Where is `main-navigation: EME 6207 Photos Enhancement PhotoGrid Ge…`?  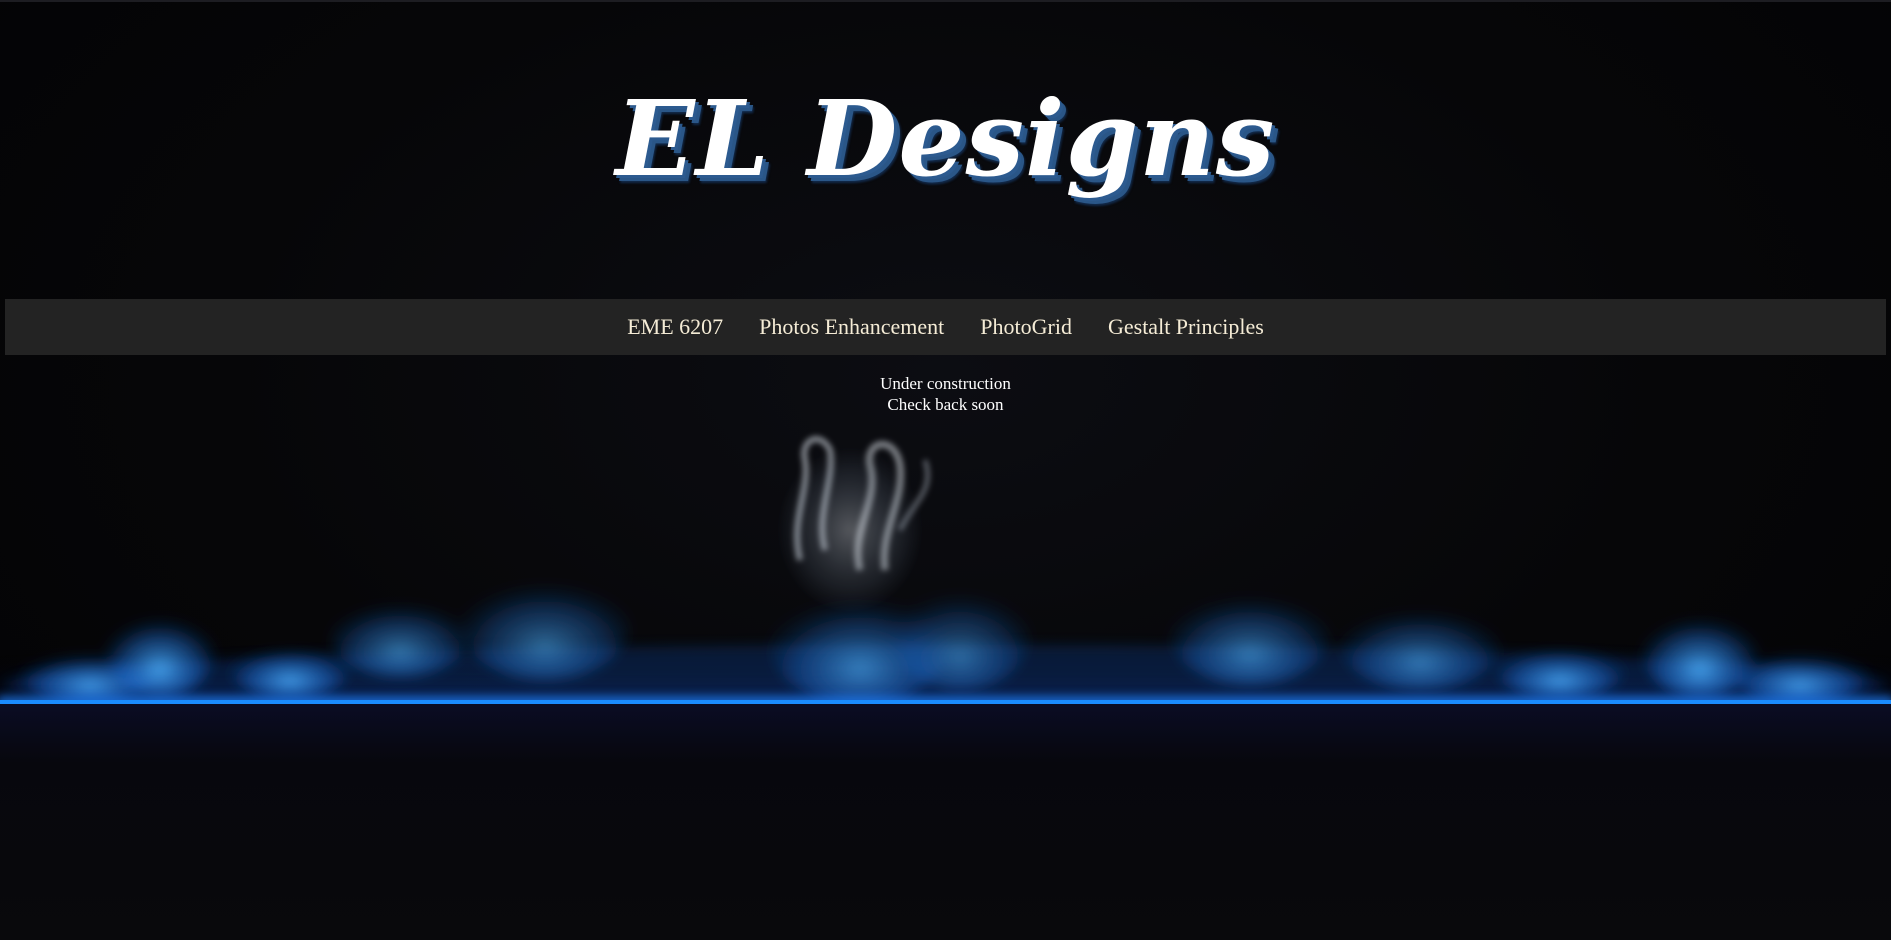
main-navigation: EME 6207 Photos Enhancement PhotoGrid Ge… is located at coordinates (945, 327).